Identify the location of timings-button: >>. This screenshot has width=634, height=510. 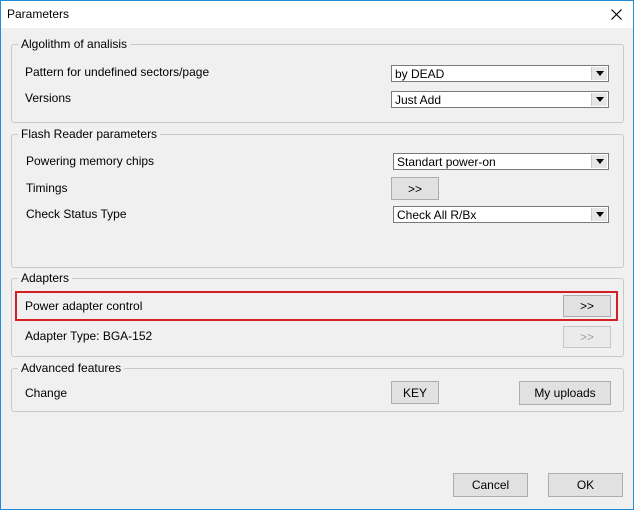
(415, 188).